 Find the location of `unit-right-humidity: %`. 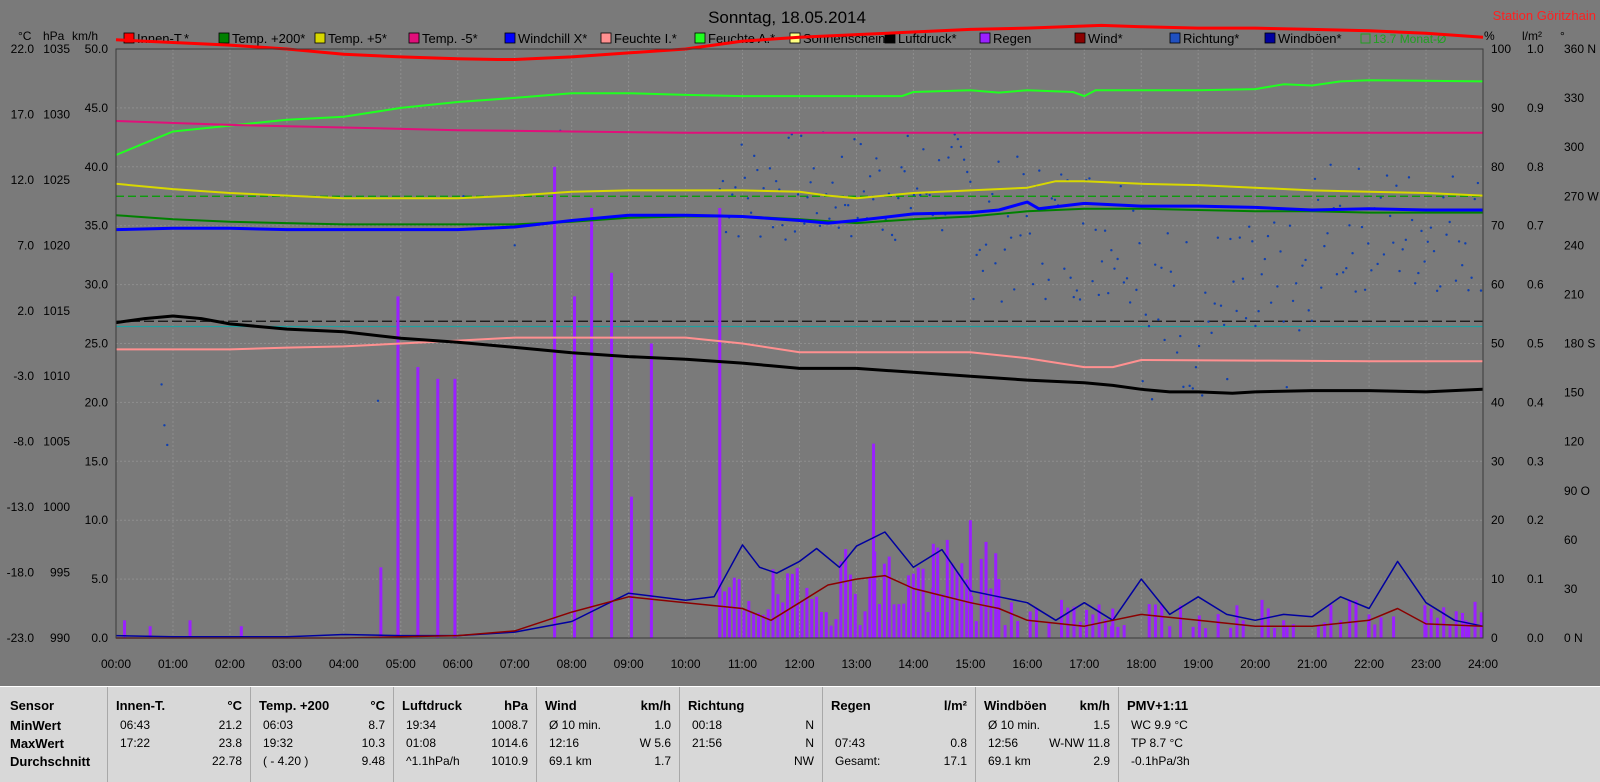

unit-right-humidity: % is located at coordinates (1489, 36).